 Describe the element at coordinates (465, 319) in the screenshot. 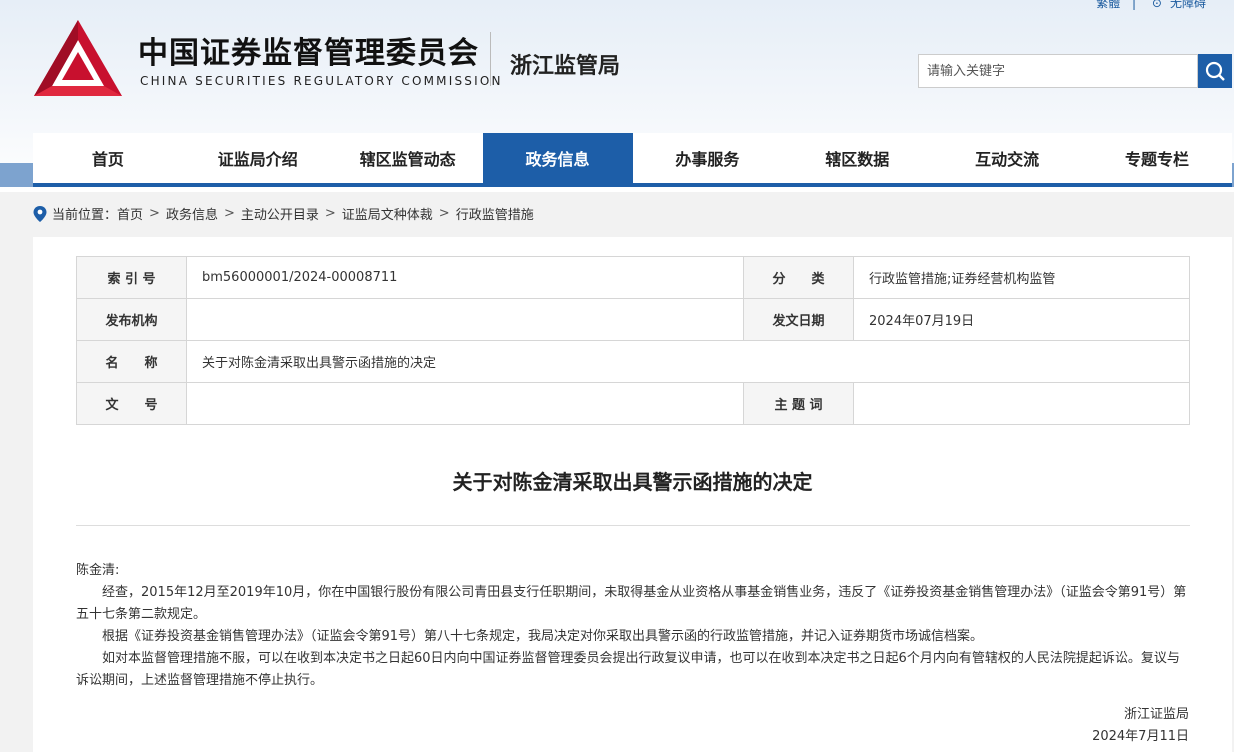

I see `publisher-value` at that location.